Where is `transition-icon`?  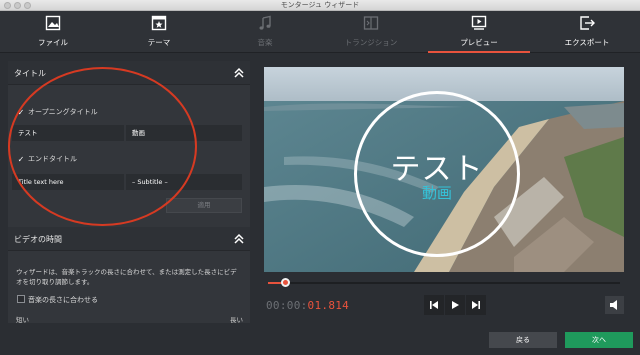
transition-icon is located at coordinates (371, 23).